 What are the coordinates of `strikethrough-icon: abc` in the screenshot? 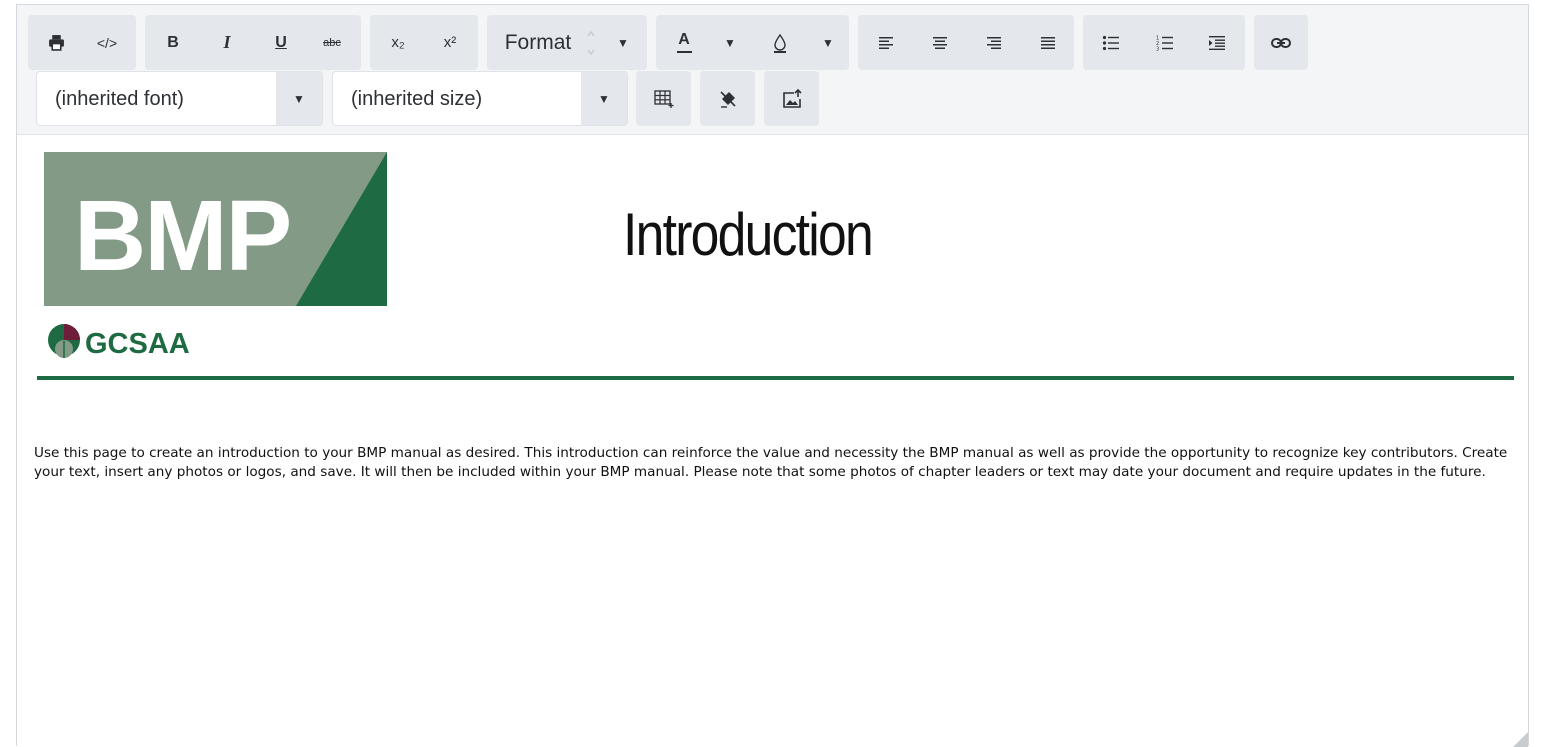 It's located at (332, 42).